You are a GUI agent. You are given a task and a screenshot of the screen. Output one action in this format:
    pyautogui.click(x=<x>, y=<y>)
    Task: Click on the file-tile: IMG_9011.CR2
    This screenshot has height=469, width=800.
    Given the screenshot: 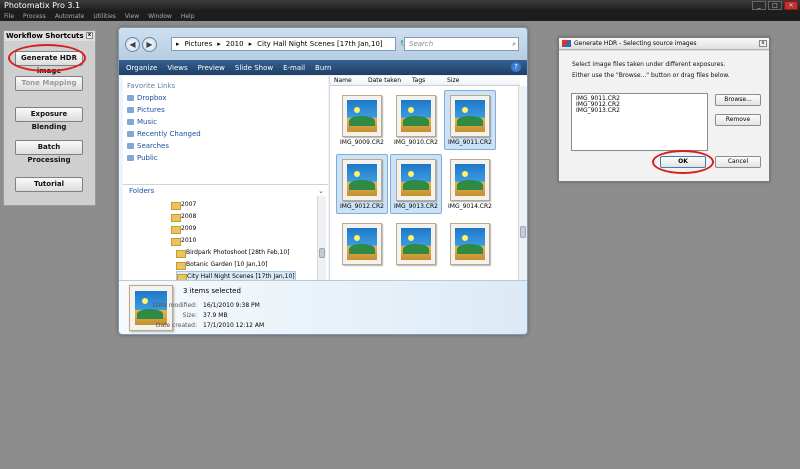 What is the action you would take?
    pyautogui.click(x=470, y=120)
    